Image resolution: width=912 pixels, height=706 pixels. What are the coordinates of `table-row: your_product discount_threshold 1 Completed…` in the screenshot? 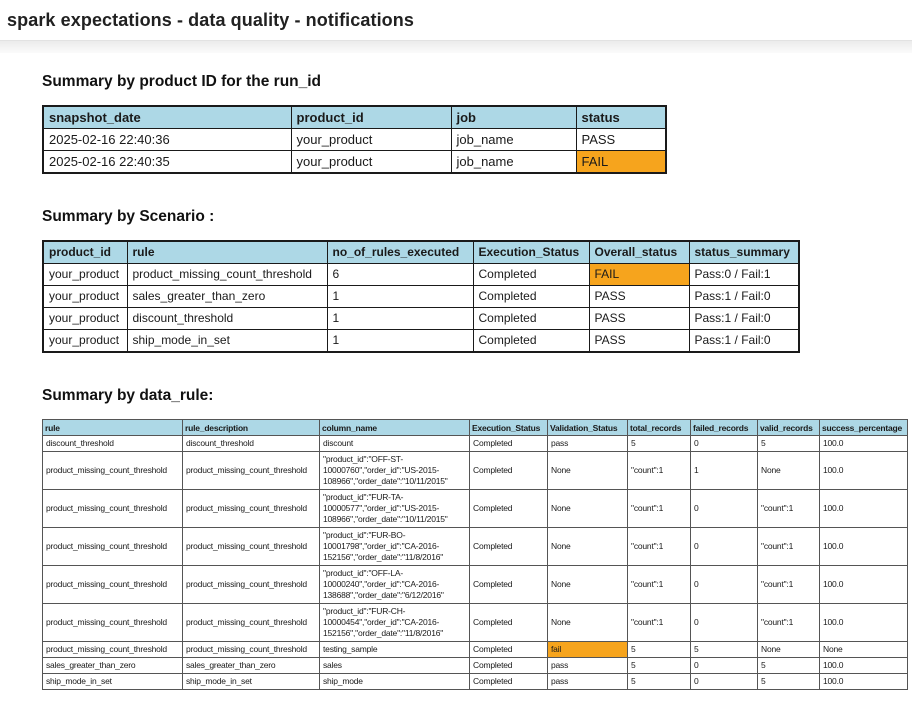 It's located at (421, 318).